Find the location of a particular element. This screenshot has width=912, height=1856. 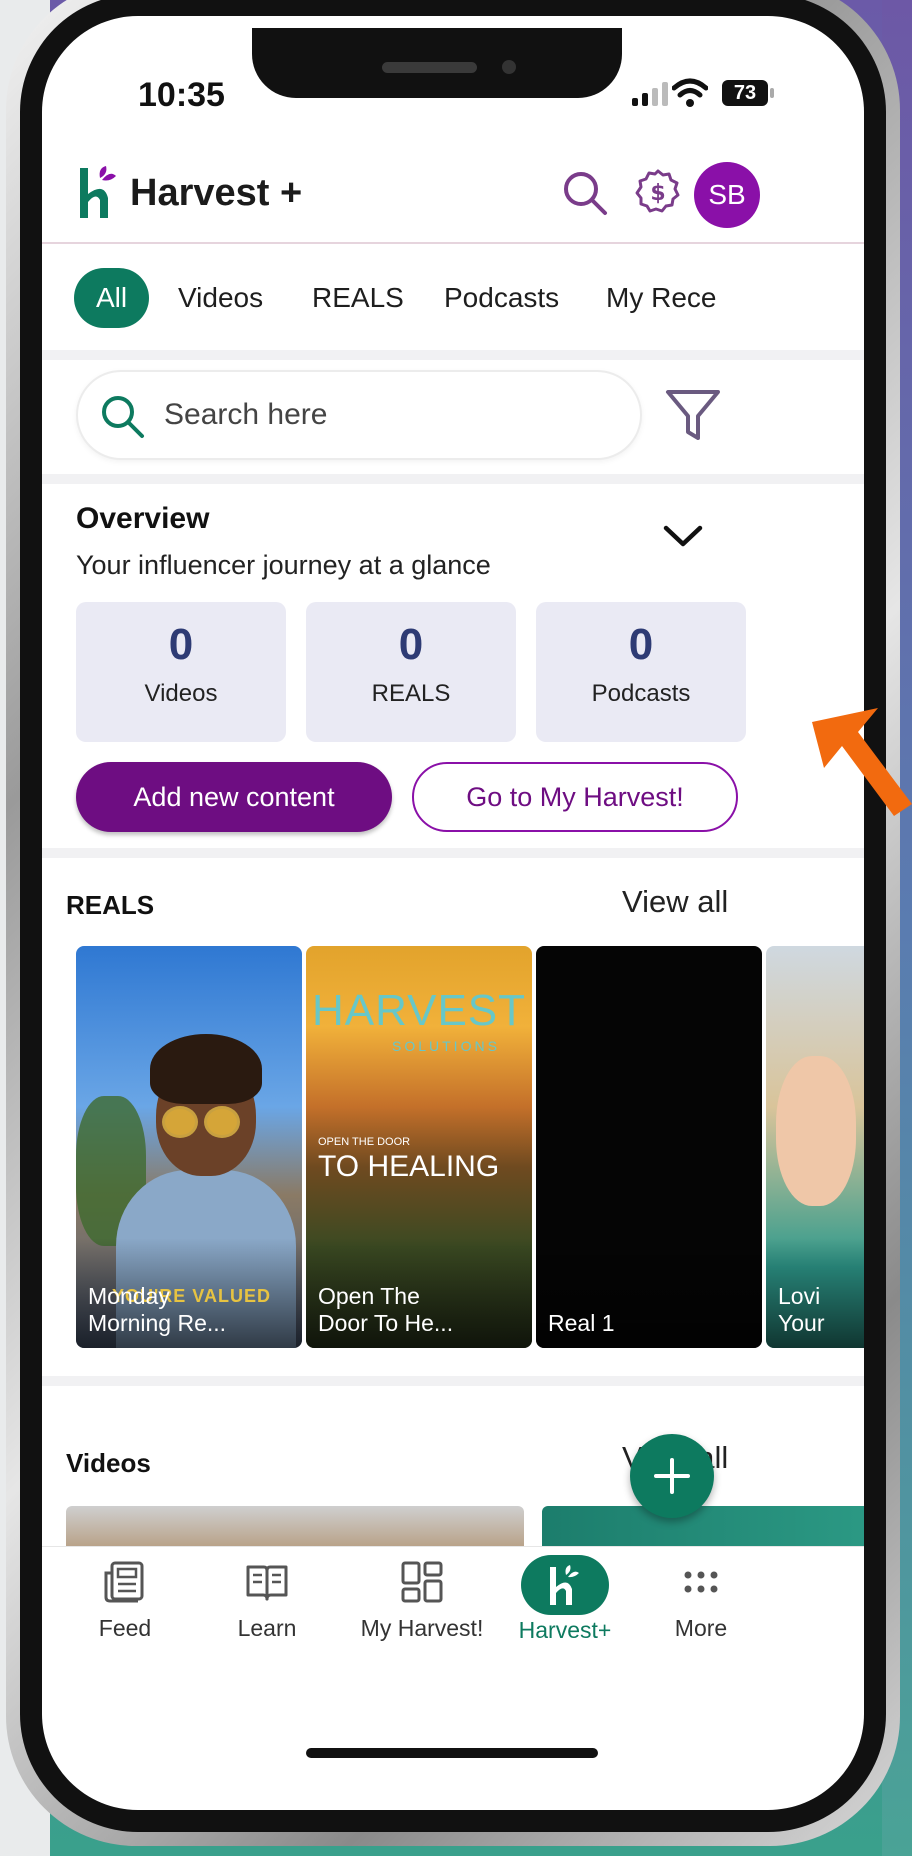

notch is located at coordinates (437, 63).